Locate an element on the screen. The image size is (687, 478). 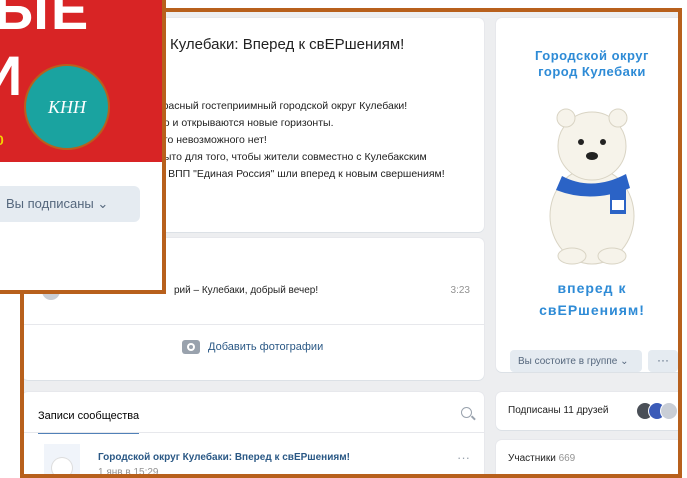
description-line: но и открываются новые горизонты. is located at coordinates (246, 123).